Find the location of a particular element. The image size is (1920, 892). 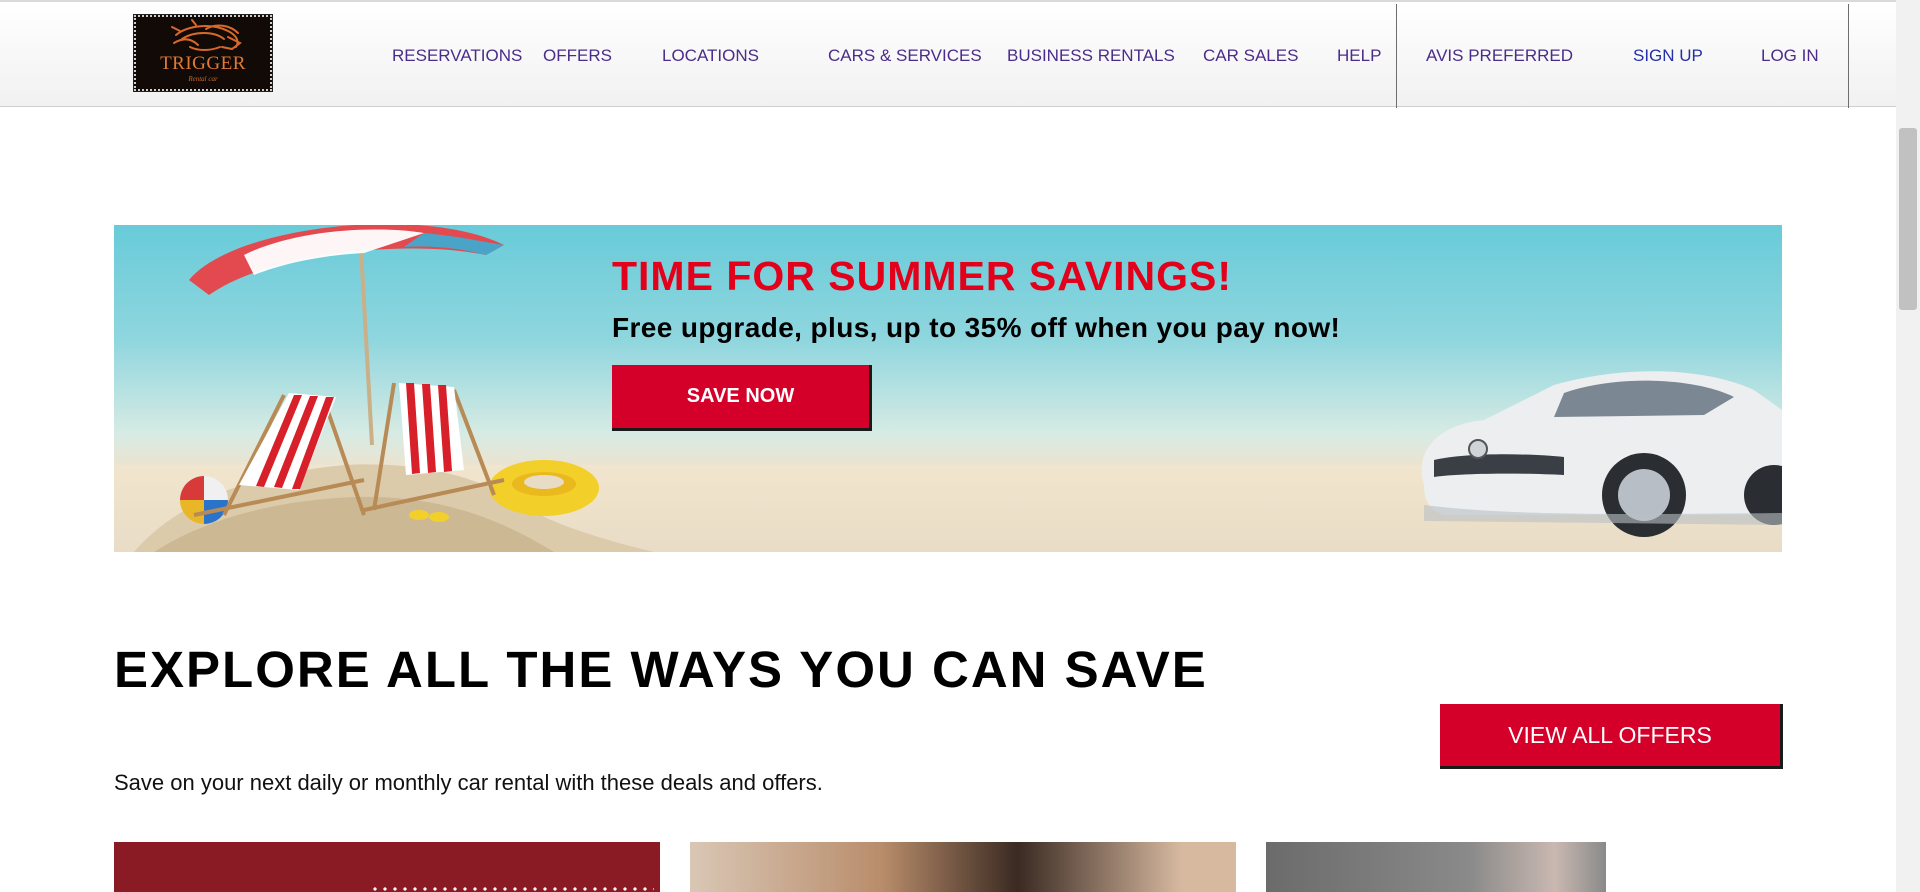

sign-up-link: SIGN UP is located at coordinates (1668, 56).